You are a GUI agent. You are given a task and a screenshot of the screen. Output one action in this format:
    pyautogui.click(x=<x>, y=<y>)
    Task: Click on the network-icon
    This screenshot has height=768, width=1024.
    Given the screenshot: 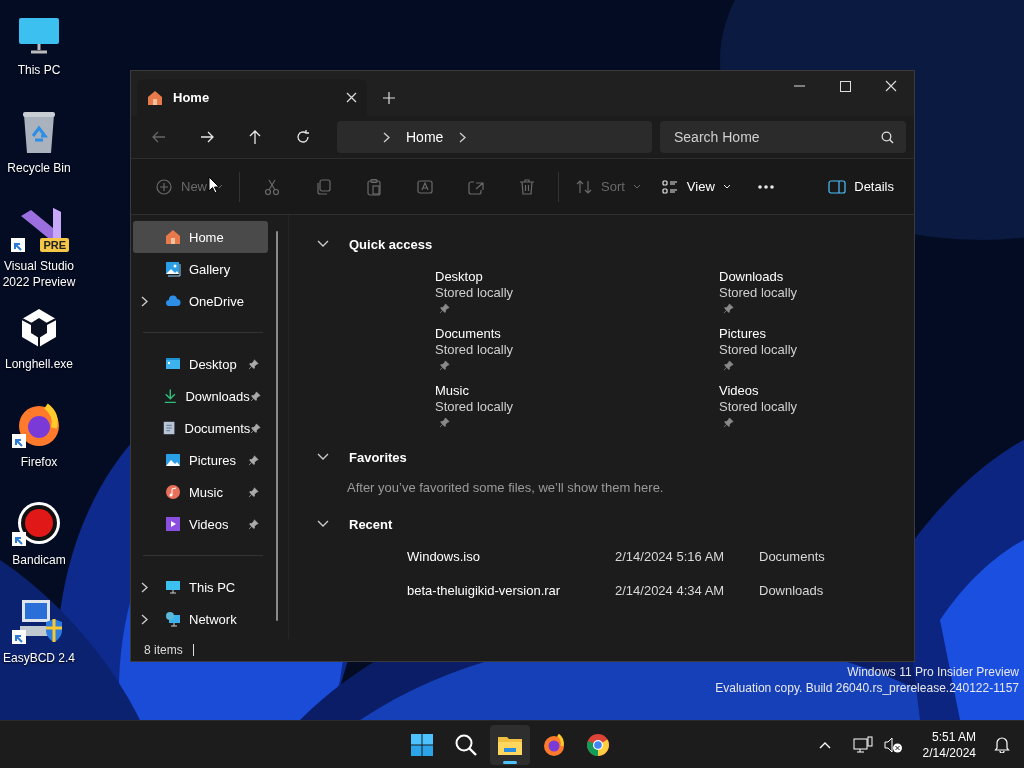 What is the action you would take?
    pyautogui.click(x=173, y=619)
    